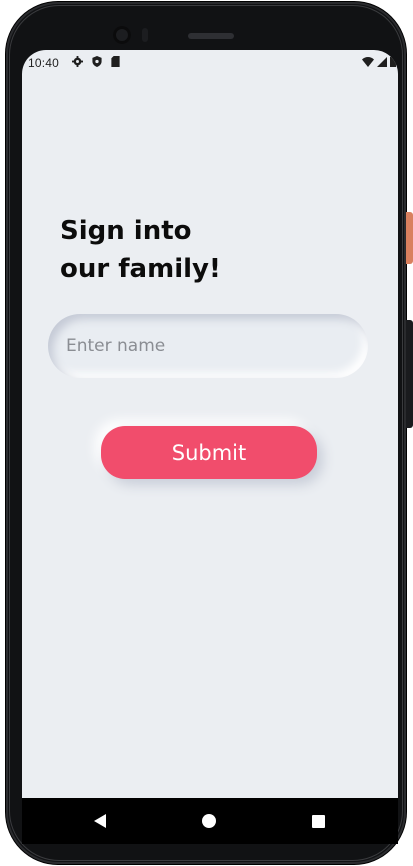 This screenshot has width=413, height=866. I want to click on sensor-icon, so click(145, 35).